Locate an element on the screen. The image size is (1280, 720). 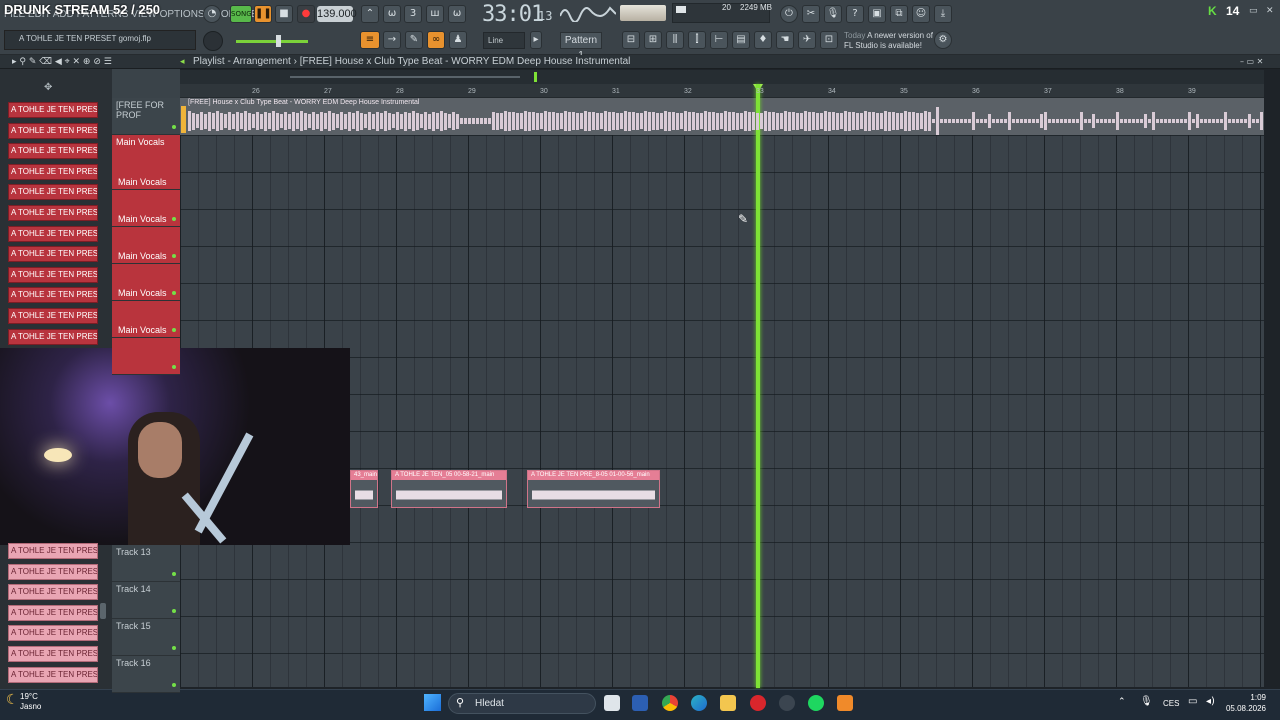
save-icon: ▣ is located at coordinates (877, 14).